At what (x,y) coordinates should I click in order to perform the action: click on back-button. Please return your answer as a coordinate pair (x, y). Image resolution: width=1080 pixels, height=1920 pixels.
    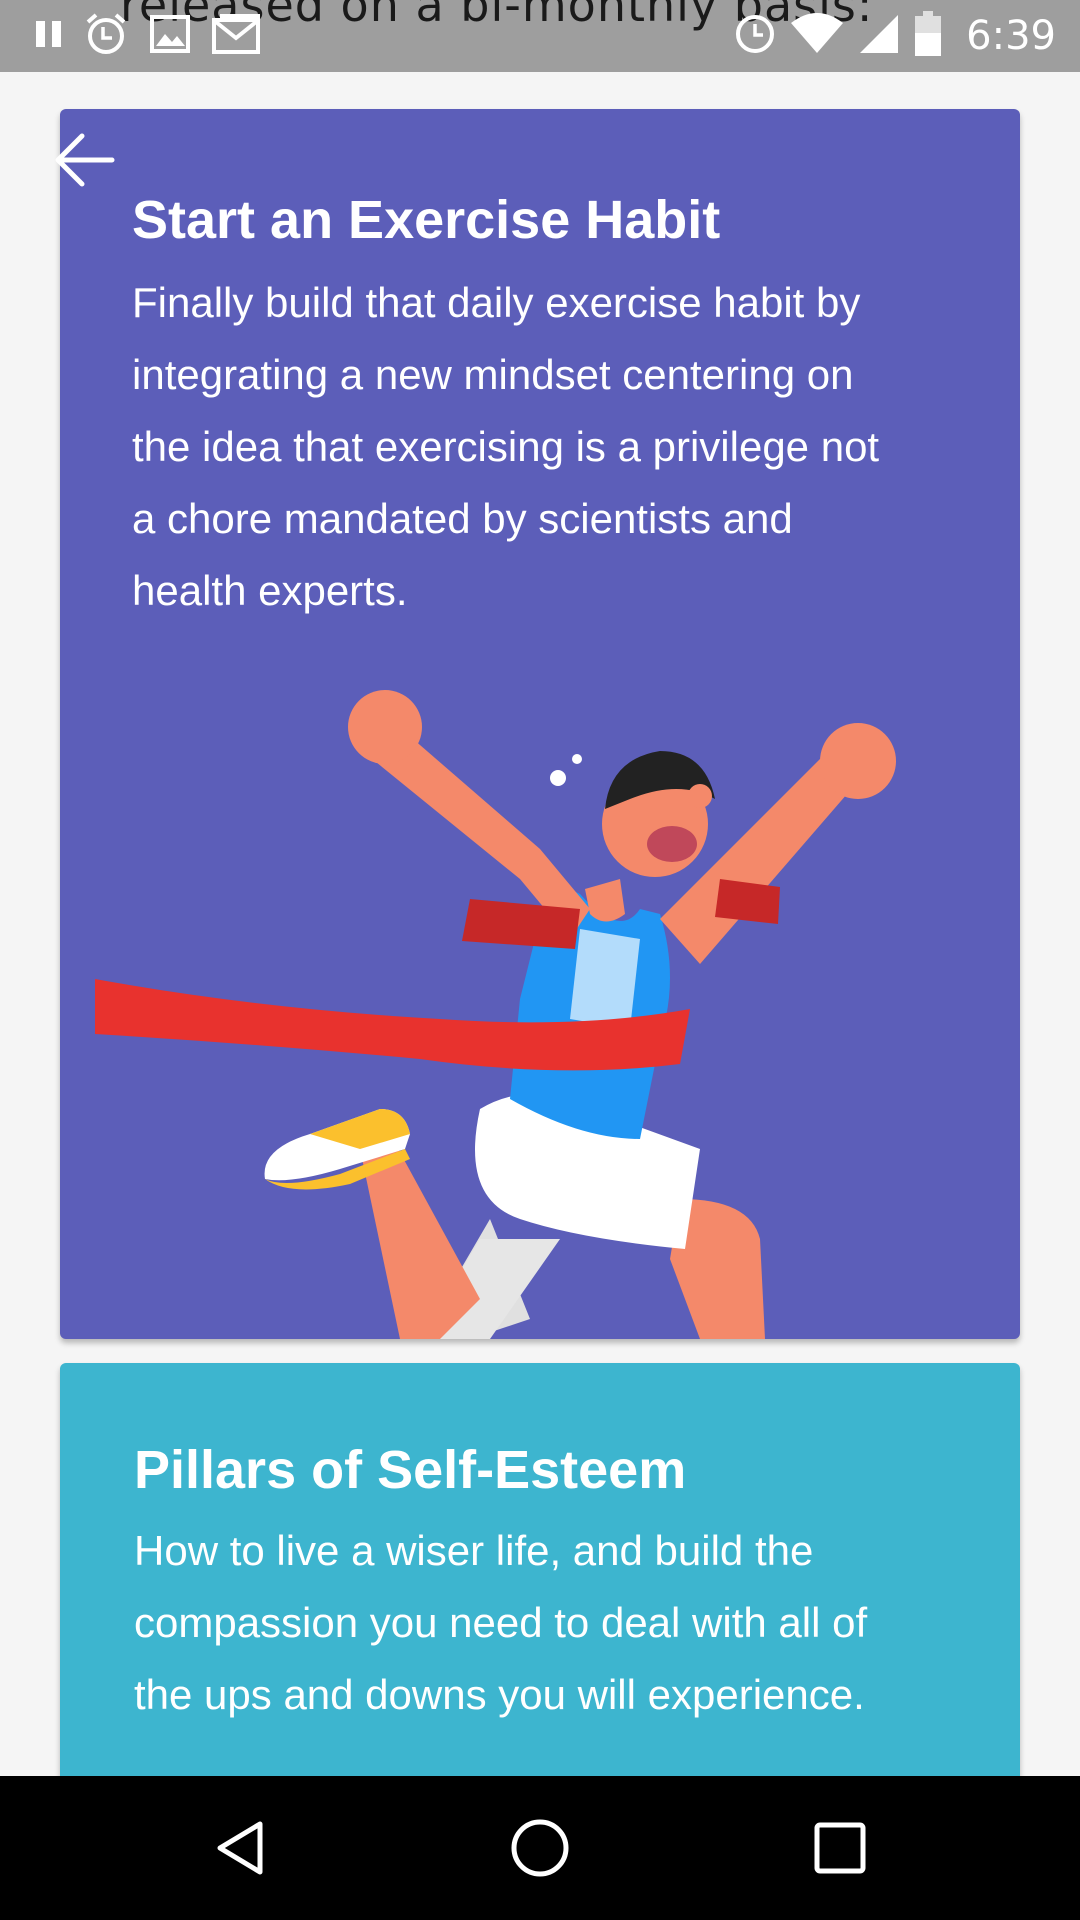
    Looking at the image, I should click on (84, 160).